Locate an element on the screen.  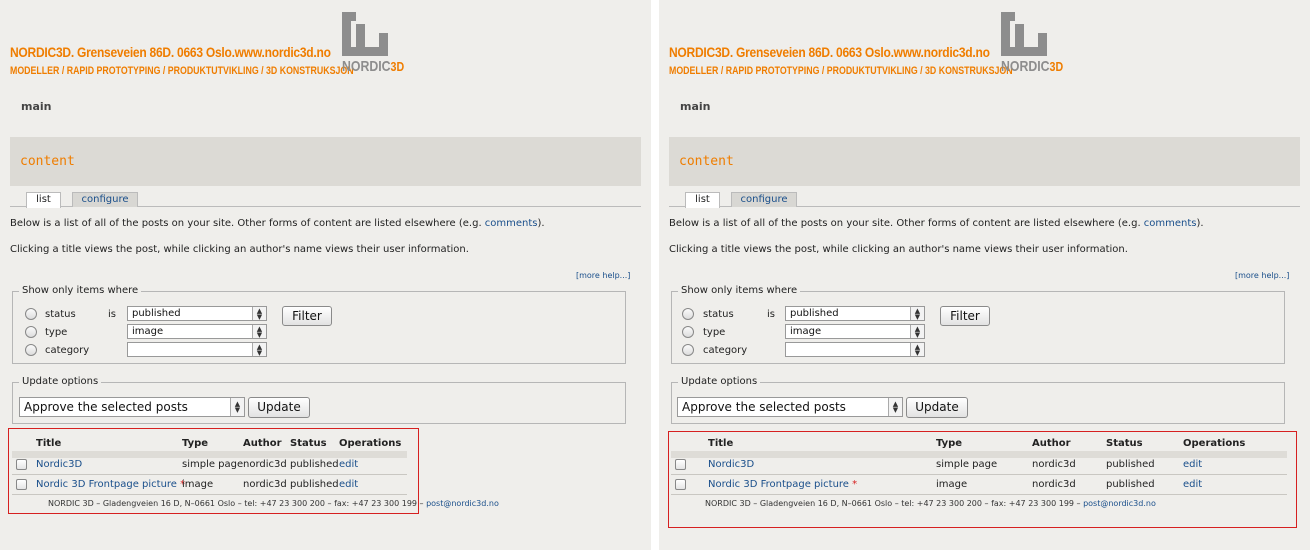
required-marker: * is located at coordinates (855, 484).